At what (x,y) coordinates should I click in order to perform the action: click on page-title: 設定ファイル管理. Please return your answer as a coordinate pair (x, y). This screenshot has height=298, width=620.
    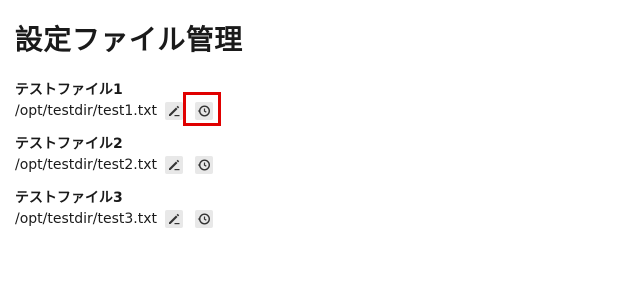
    Looking at the image, I should click on (129, 39).